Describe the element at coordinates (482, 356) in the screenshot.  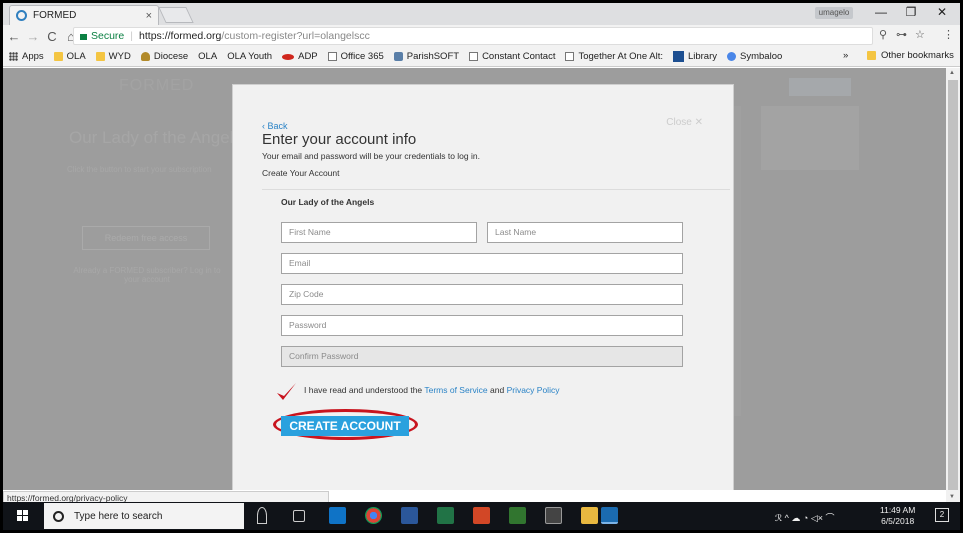
I see `confirm-password-field: Confirm Password` at that location.